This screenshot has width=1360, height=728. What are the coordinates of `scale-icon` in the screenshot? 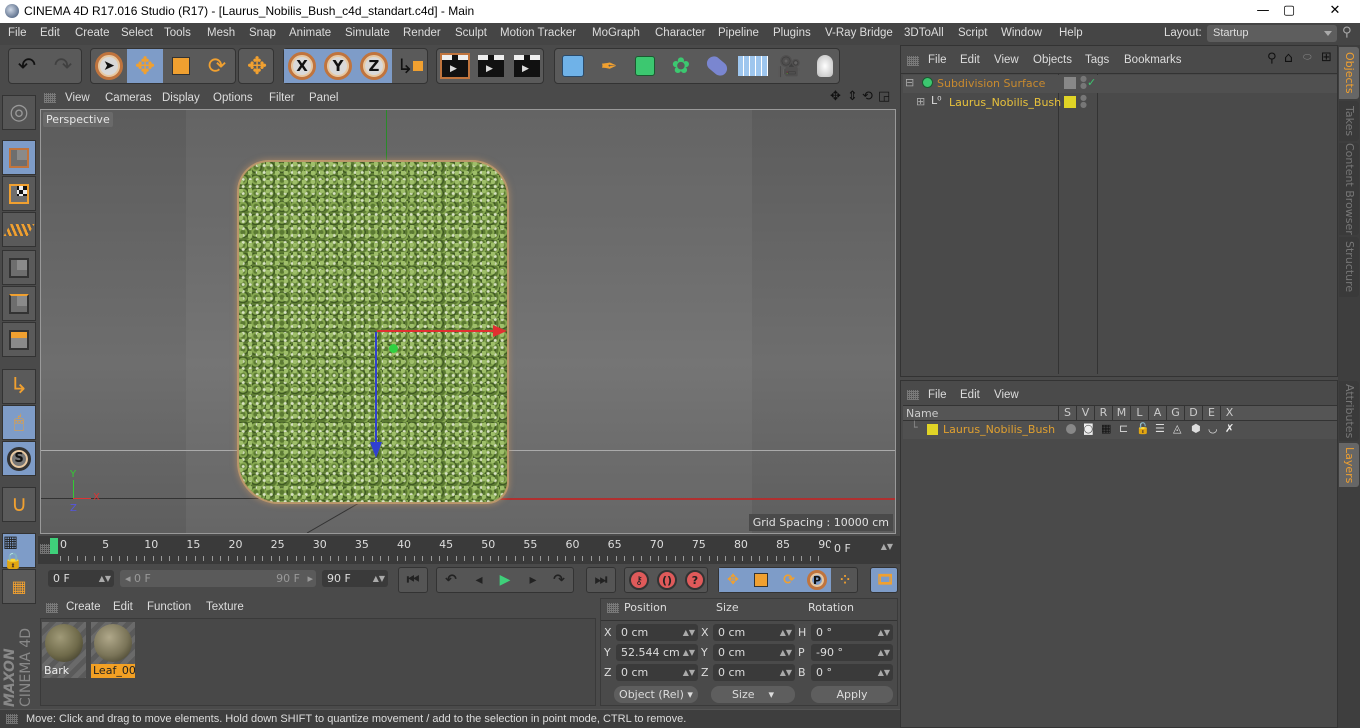 It's located at (181, 66).